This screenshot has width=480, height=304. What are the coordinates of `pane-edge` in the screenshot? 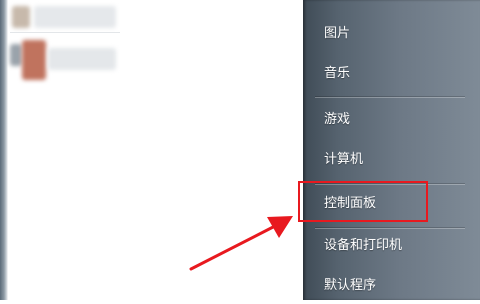 It's located at (4, 150).